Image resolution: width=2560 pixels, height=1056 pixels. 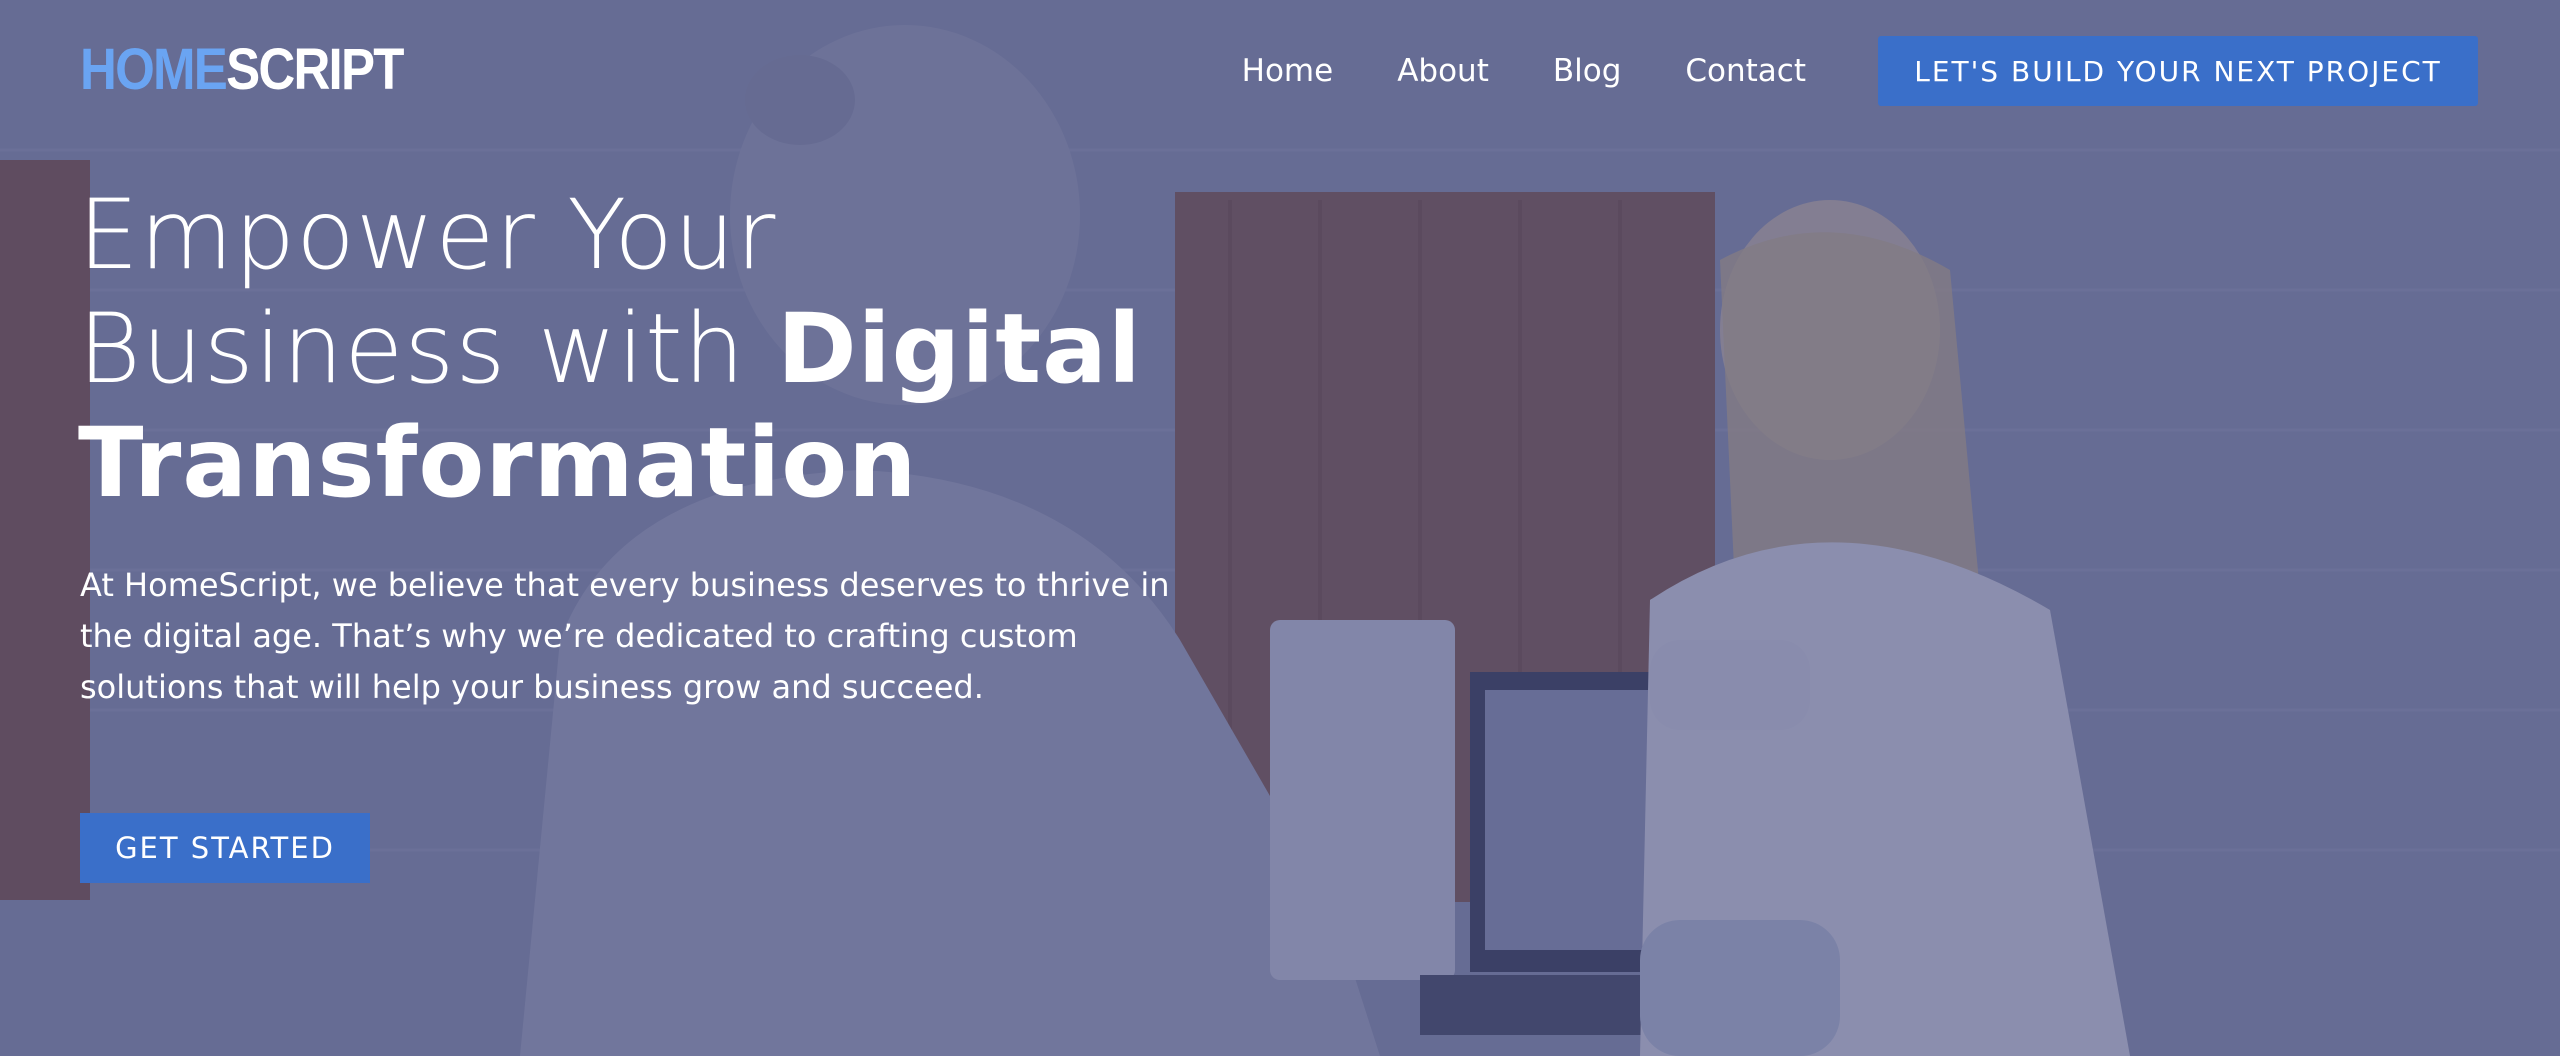 I want to click on headline-line-2-light: Business with, so click(x=428, y=349).